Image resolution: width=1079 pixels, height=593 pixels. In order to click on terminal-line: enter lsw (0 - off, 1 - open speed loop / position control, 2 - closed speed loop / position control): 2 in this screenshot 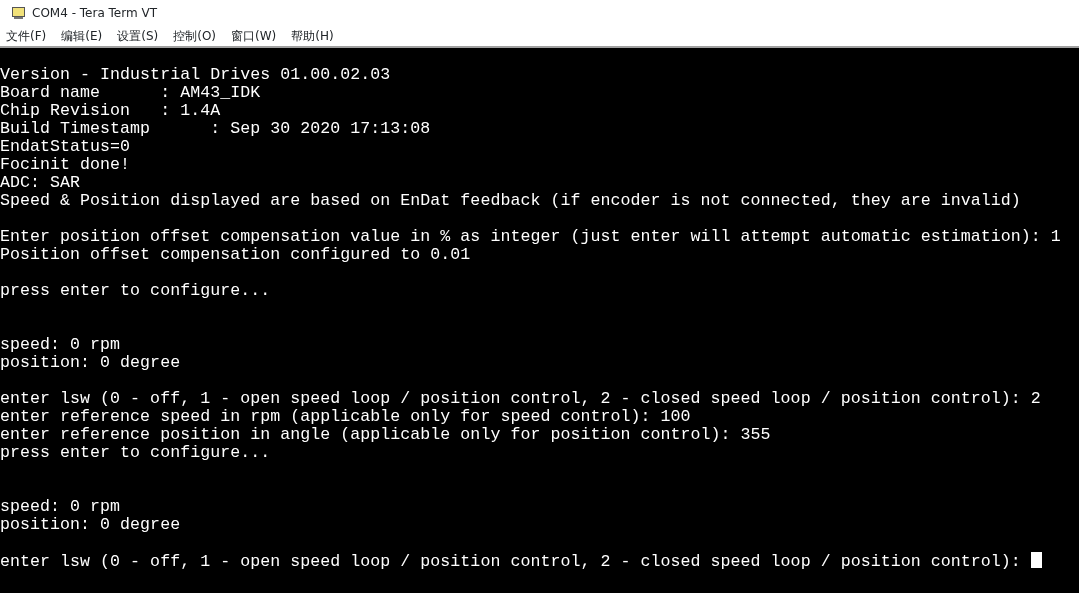, I will do `click(520, 398)`.